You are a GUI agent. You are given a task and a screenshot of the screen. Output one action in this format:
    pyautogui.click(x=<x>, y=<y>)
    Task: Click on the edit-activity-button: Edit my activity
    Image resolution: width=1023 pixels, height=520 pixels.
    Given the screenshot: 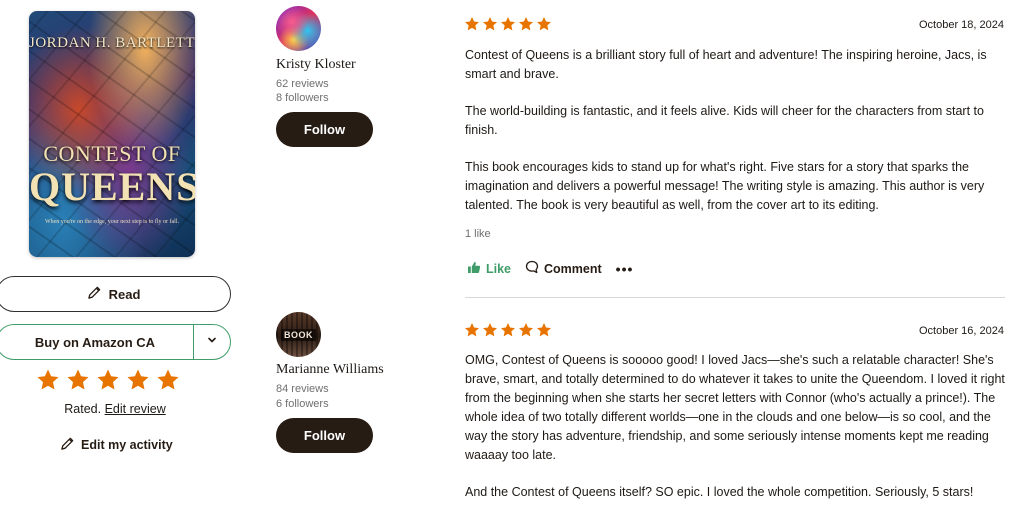 What is the action you would take?
    pyautogui.click(x=116, y=445)
    